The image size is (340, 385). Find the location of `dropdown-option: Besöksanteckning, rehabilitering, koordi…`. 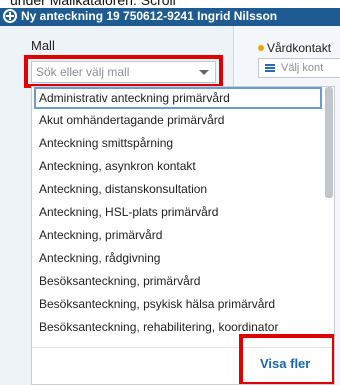

dropdown-option: Besöksanteckning, rehabilitering, koordi… is located at coordinates (181, 327).